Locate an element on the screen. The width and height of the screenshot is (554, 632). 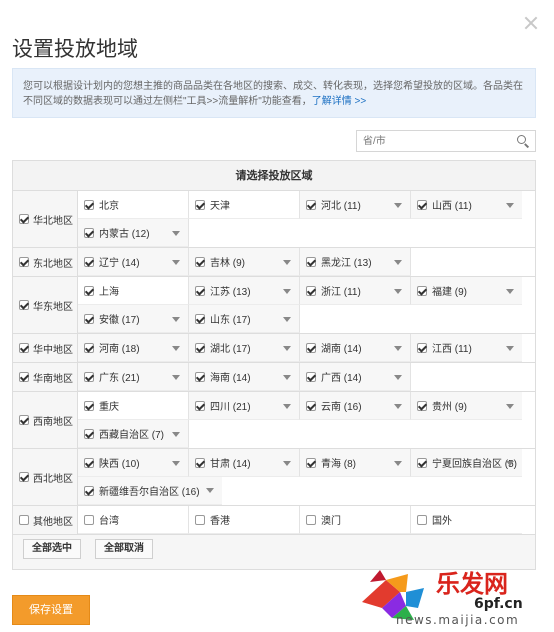
province-item: 河北 (11) is located at coordinates (355, 205).